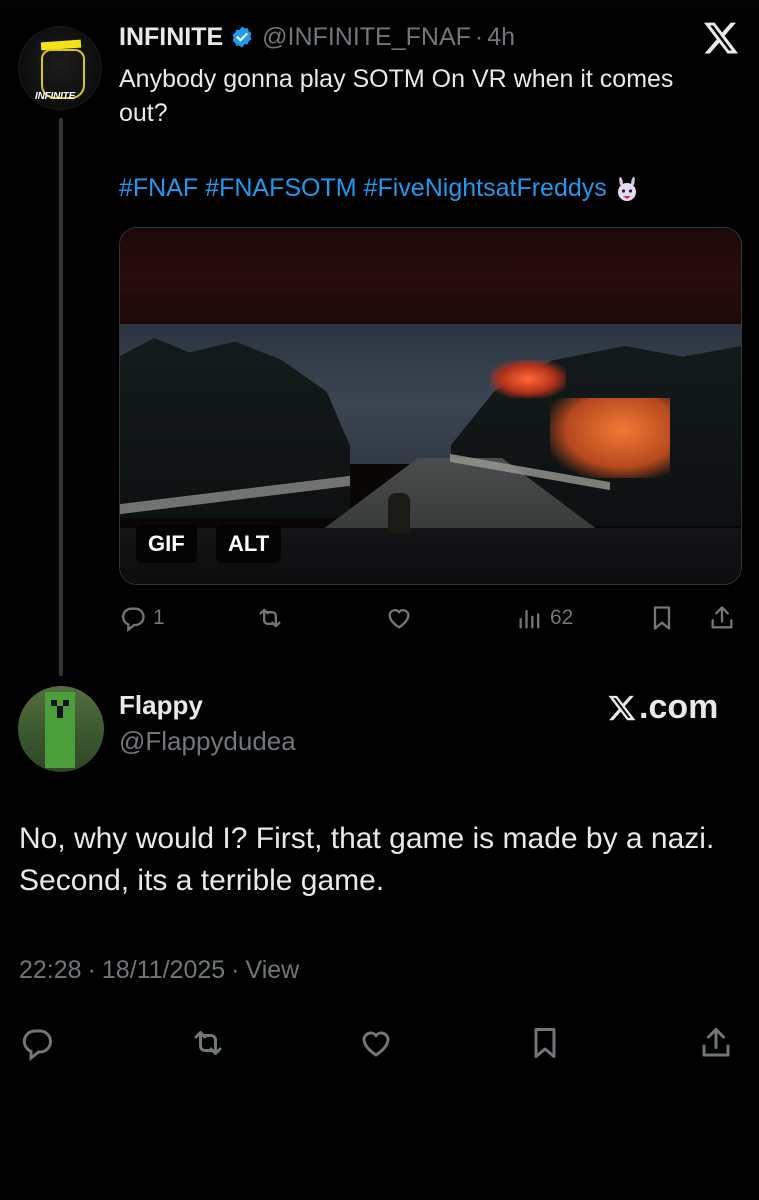  Describe the element at coordinates (379, 4) in the screenshot. I see `top-edge-strip` at that location.